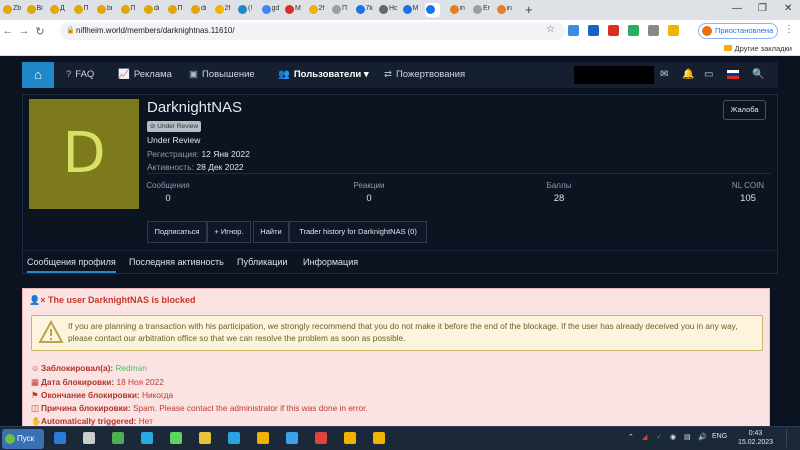  Describe the element at coordinates (762, 8) in the screenshot. I see `maximize-icon: ❐` at that location.